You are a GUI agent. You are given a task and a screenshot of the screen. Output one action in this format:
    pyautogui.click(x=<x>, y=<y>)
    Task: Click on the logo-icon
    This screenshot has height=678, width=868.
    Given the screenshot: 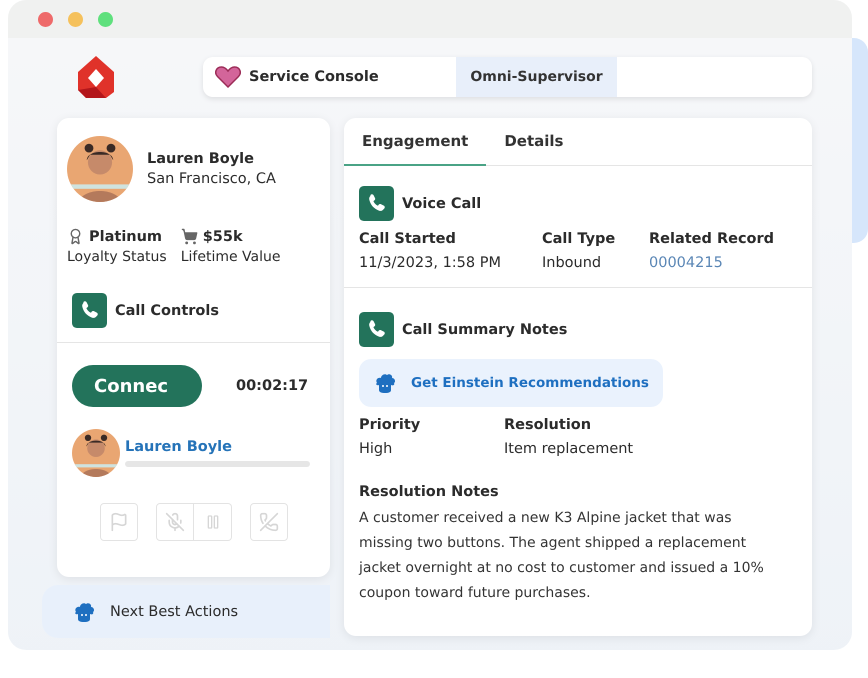 What is the action you would take?
    pyautogui.click(x=96, y=77)
    